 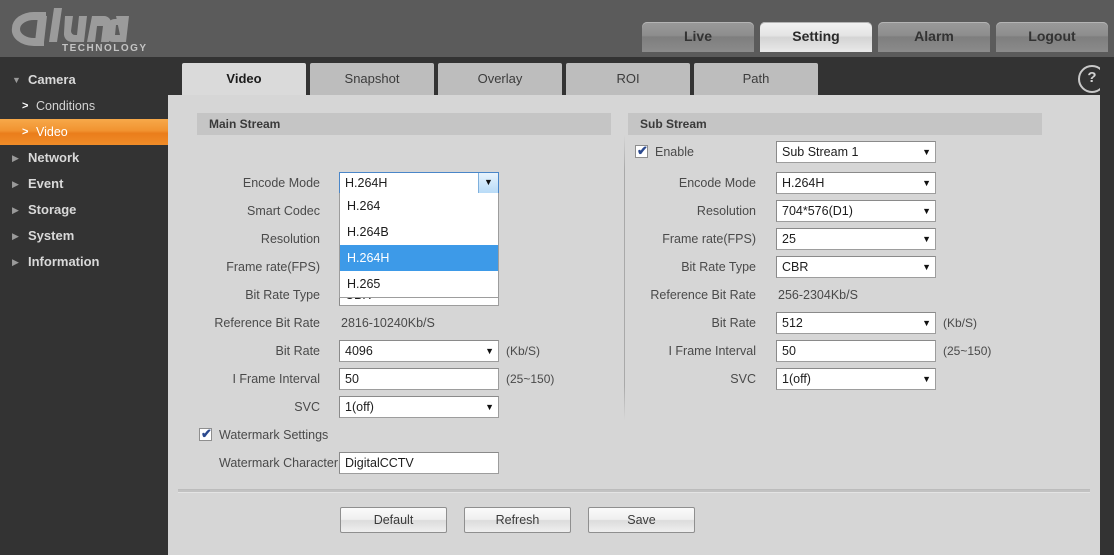 I want to click on sub-bit-rate-select: 512 ▼, so click(x=856, y=323).